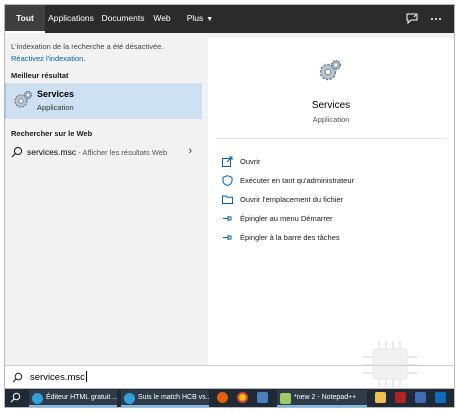 This screenshot has width=459, height=412. What do you see at coordinates (227, 180) in the screenshot?
I see `shield-icon` at bounding box center [227, 180].